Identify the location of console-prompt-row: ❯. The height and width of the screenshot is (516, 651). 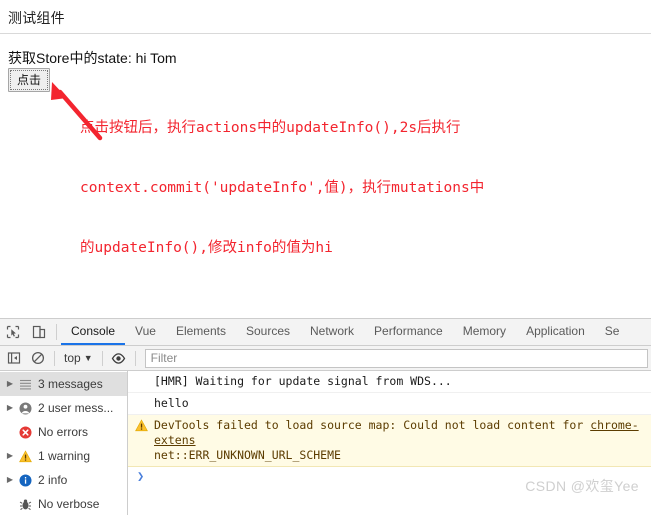
(389, 477).